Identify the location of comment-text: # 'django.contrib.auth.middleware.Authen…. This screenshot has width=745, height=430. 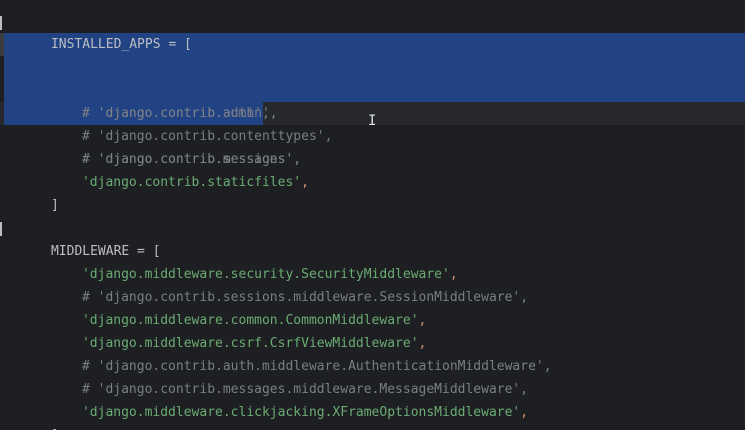
(316, 366).